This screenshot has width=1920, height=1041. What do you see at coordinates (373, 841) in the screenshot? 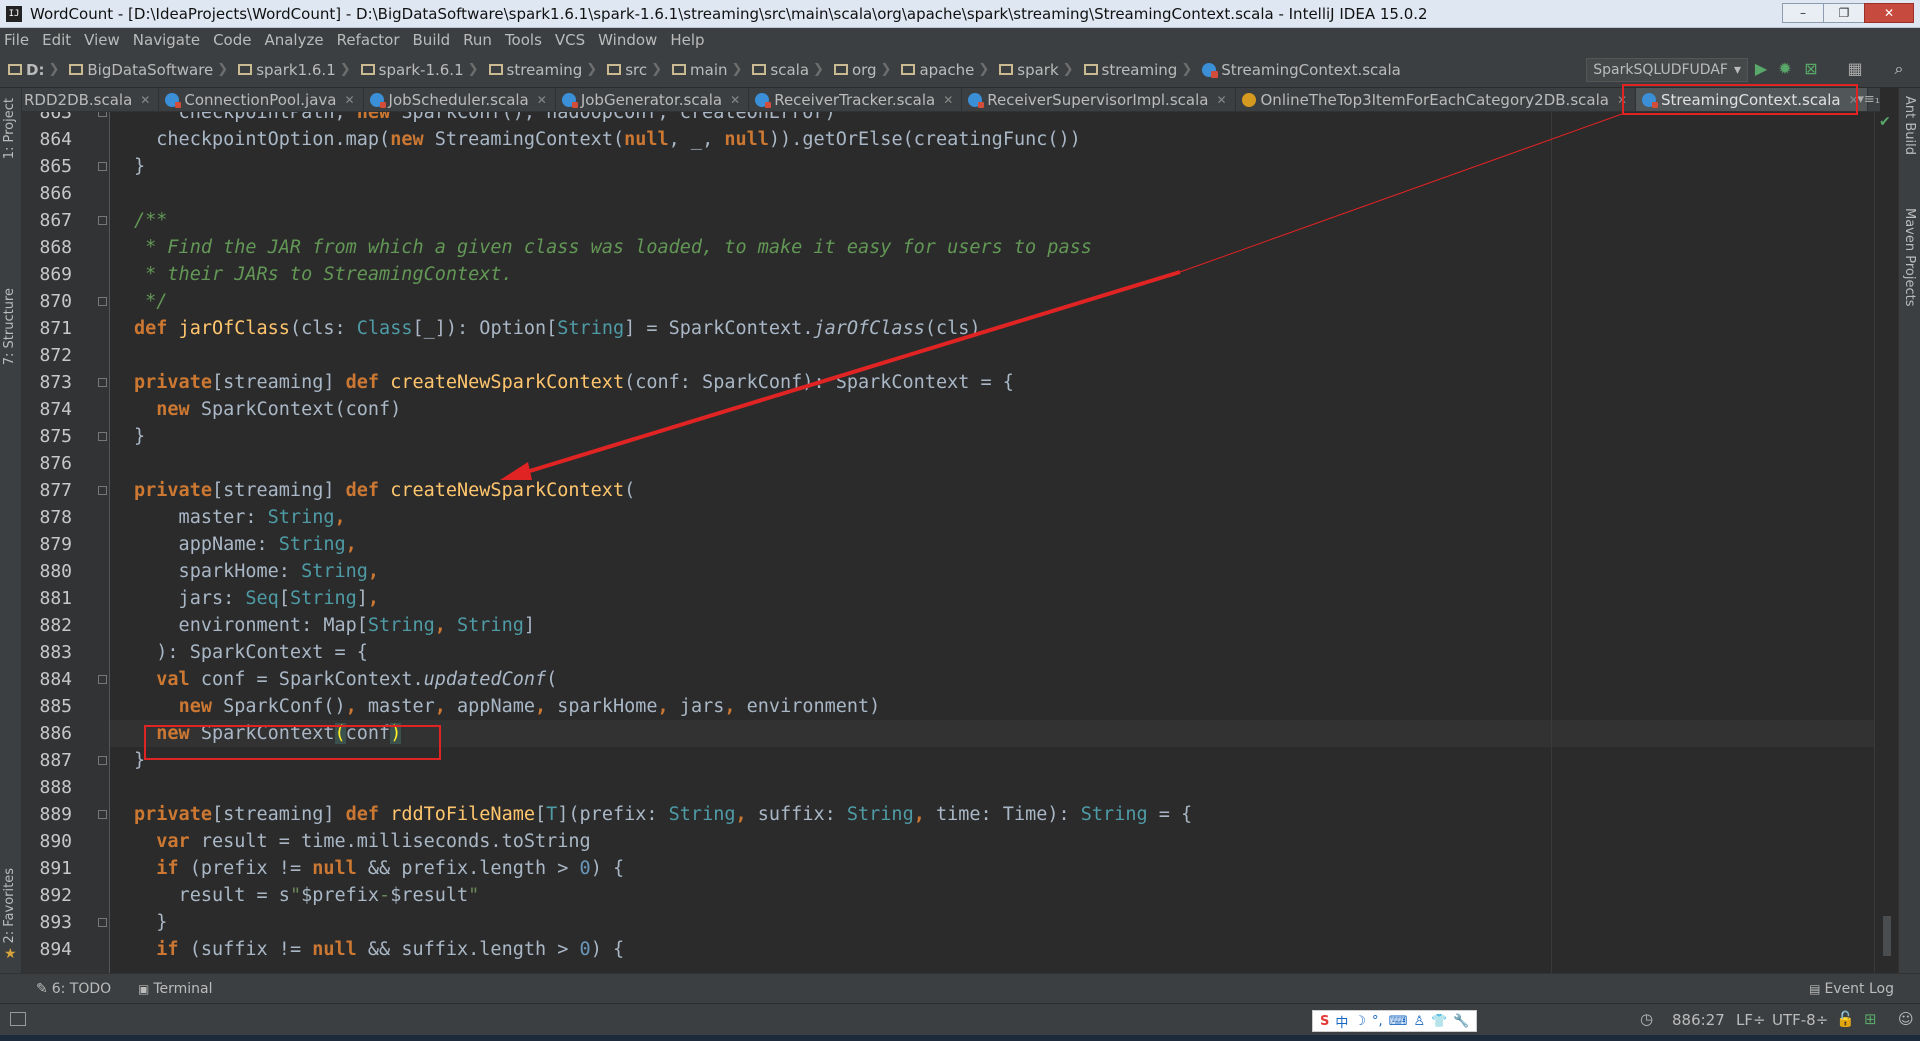
I see `code-line: var result = time.milliseconds.toString` at bounding box center [373, 841].